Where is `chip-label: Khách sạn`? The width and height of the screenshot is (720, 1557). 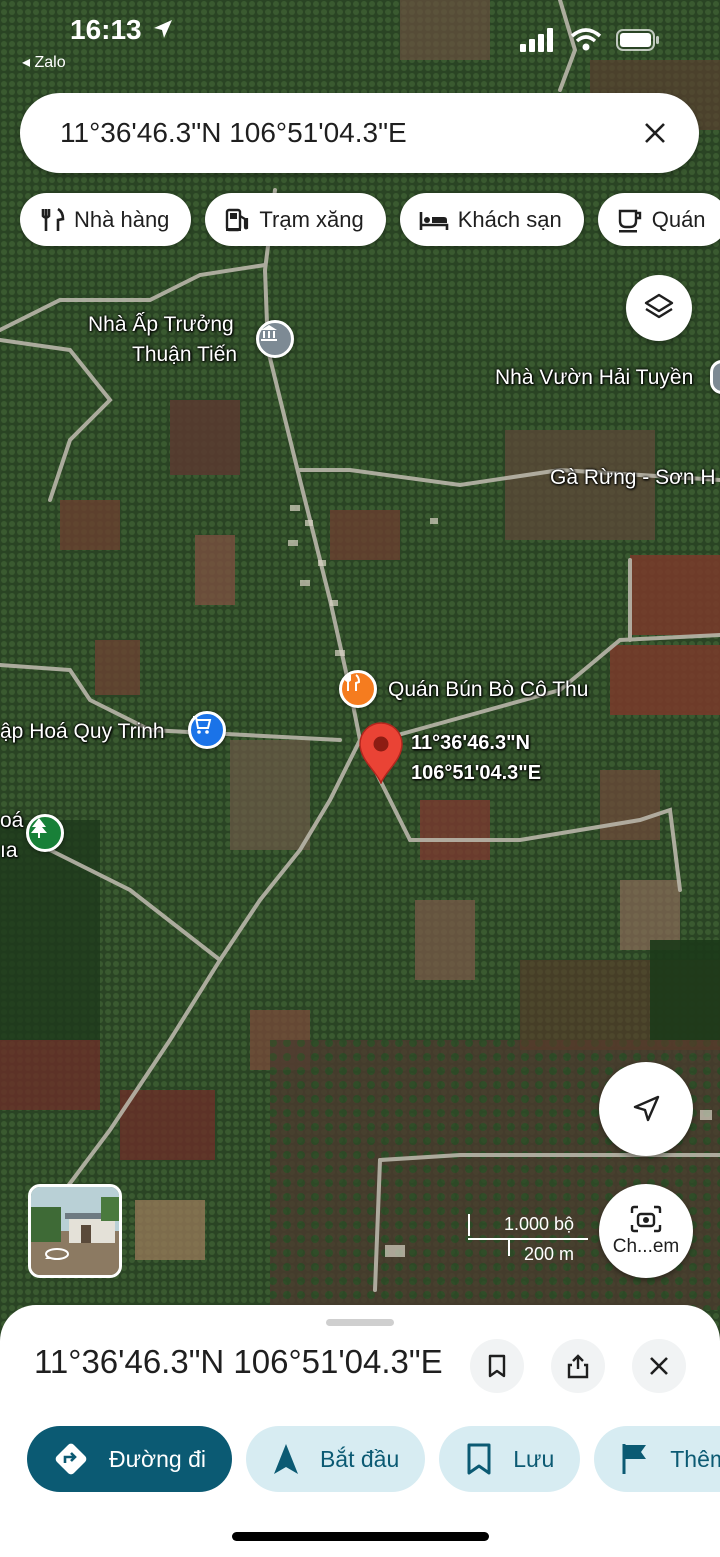
chip-label: Khách sạn is located at coordinates (509, 219).